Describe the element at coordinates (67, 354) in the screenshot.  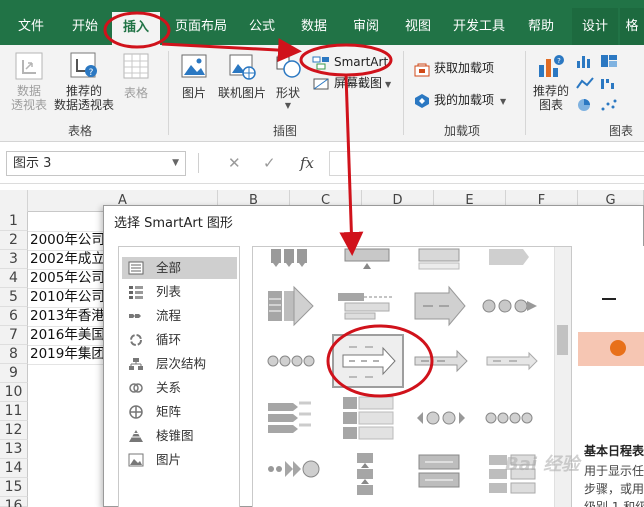
I see `cell-a8: 2019年集团` at that location.